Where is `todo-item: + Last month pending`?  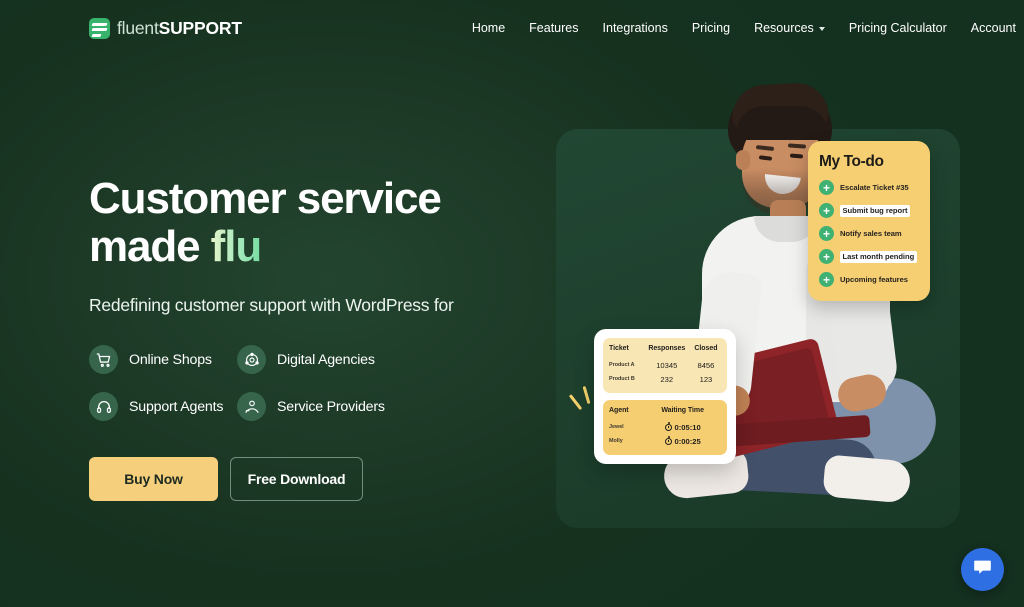
todo-item: + Last month pending is located at coordinates (869, 256).